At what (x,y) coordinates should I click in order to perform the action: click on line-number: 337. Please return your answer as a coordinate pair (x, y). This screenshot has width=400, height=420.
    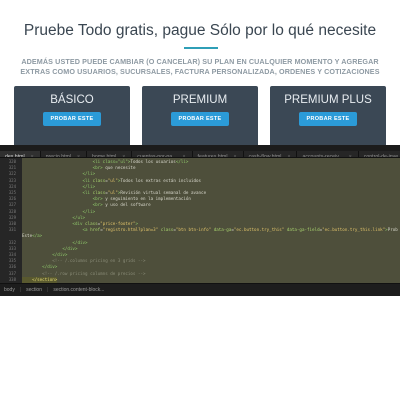
    Looking at the image, I should click on (12, 273).